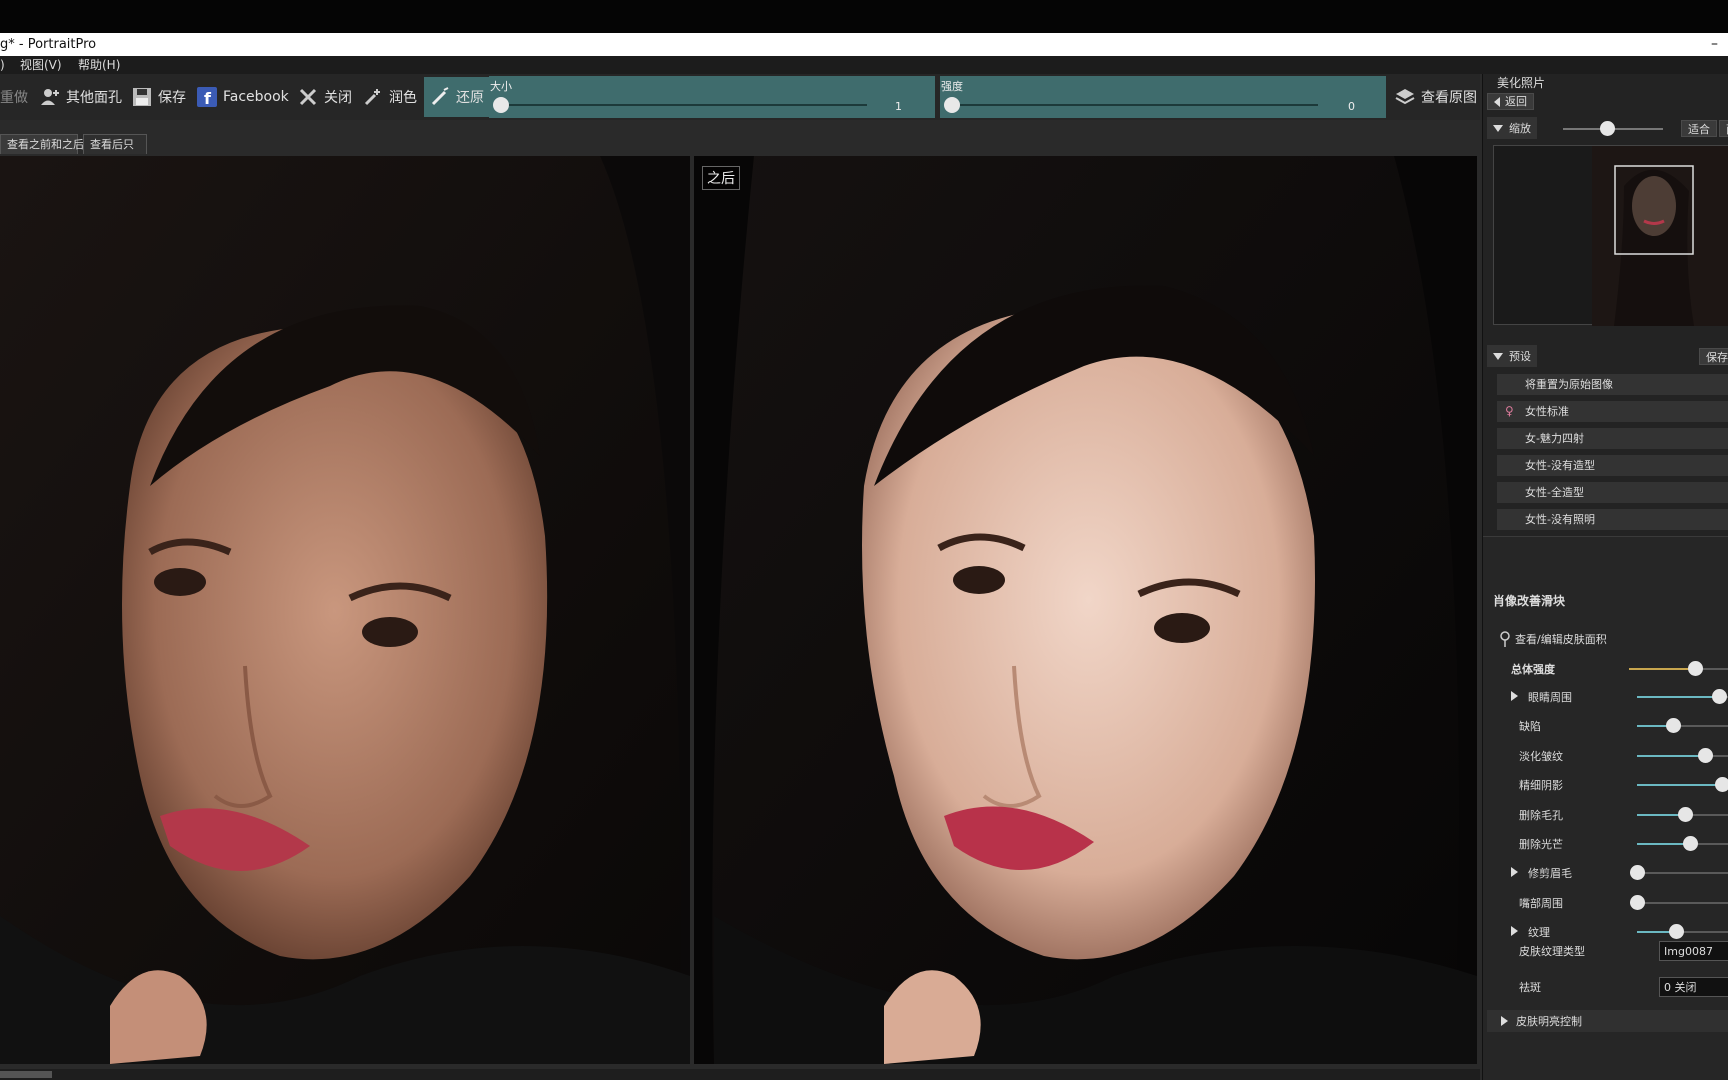 This screenshot has height=1080, width=1728. What do you see at coordinates (1660, 236) in the screenshot?
I see `navigator-thumbnail` at bounding box center [1660, 236].